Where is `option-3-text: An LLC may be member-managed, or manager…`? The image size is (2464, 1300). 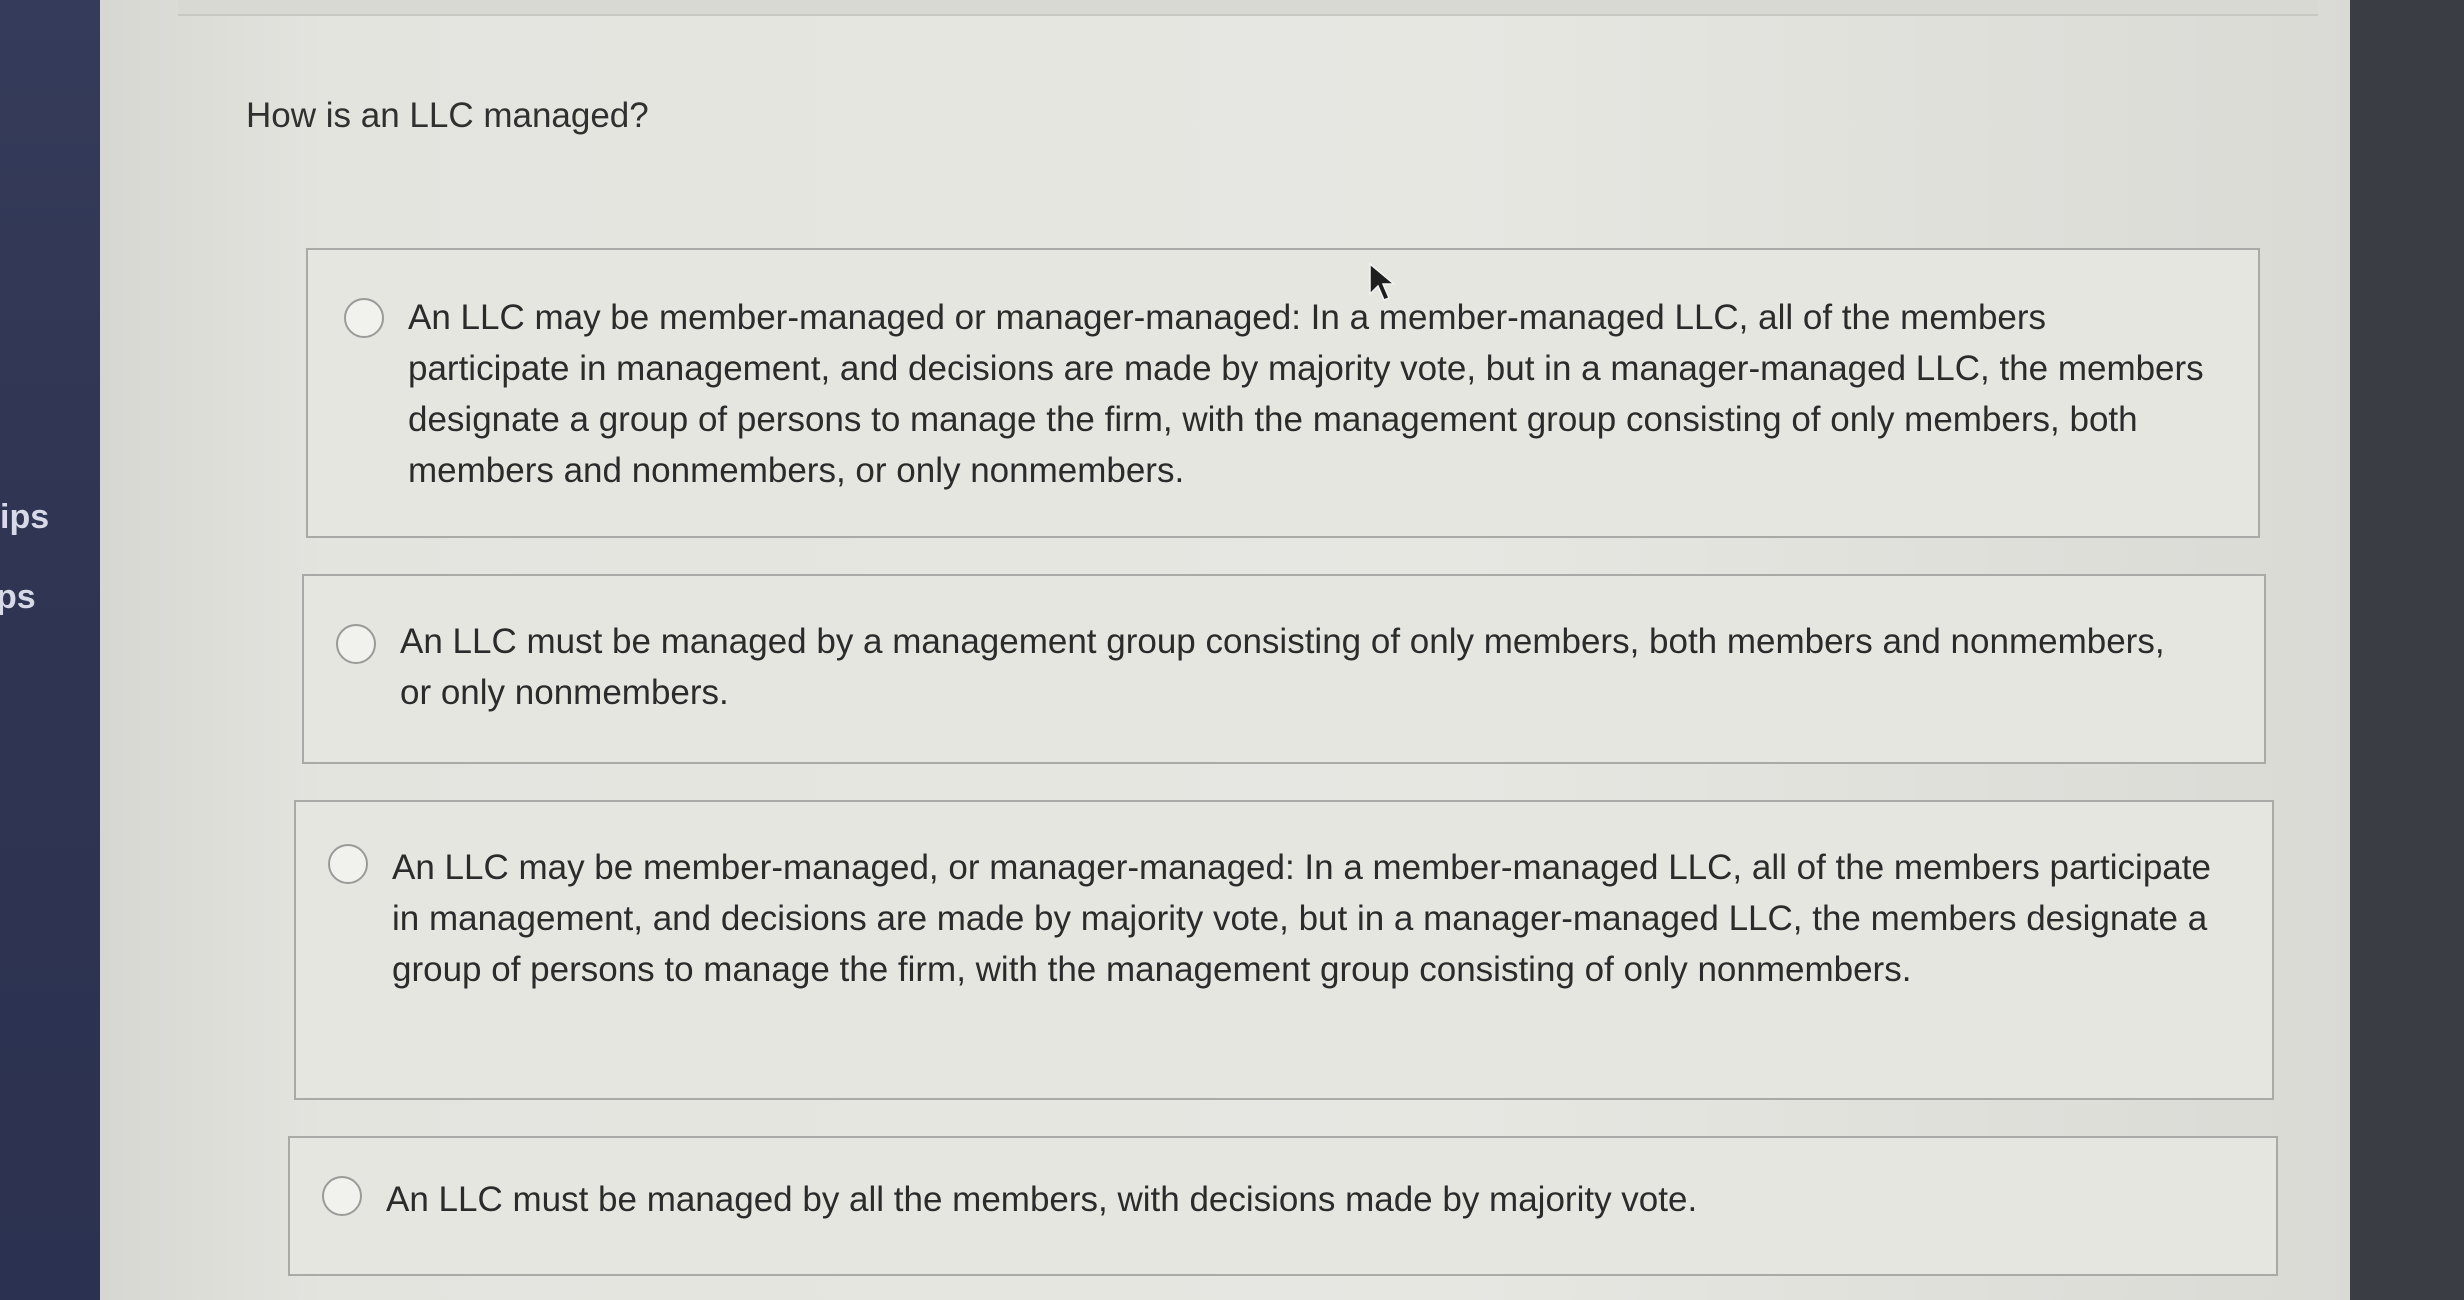
option-3-text: An LLC may be member-managed, or manager… is located at coordinates (1301, 918).